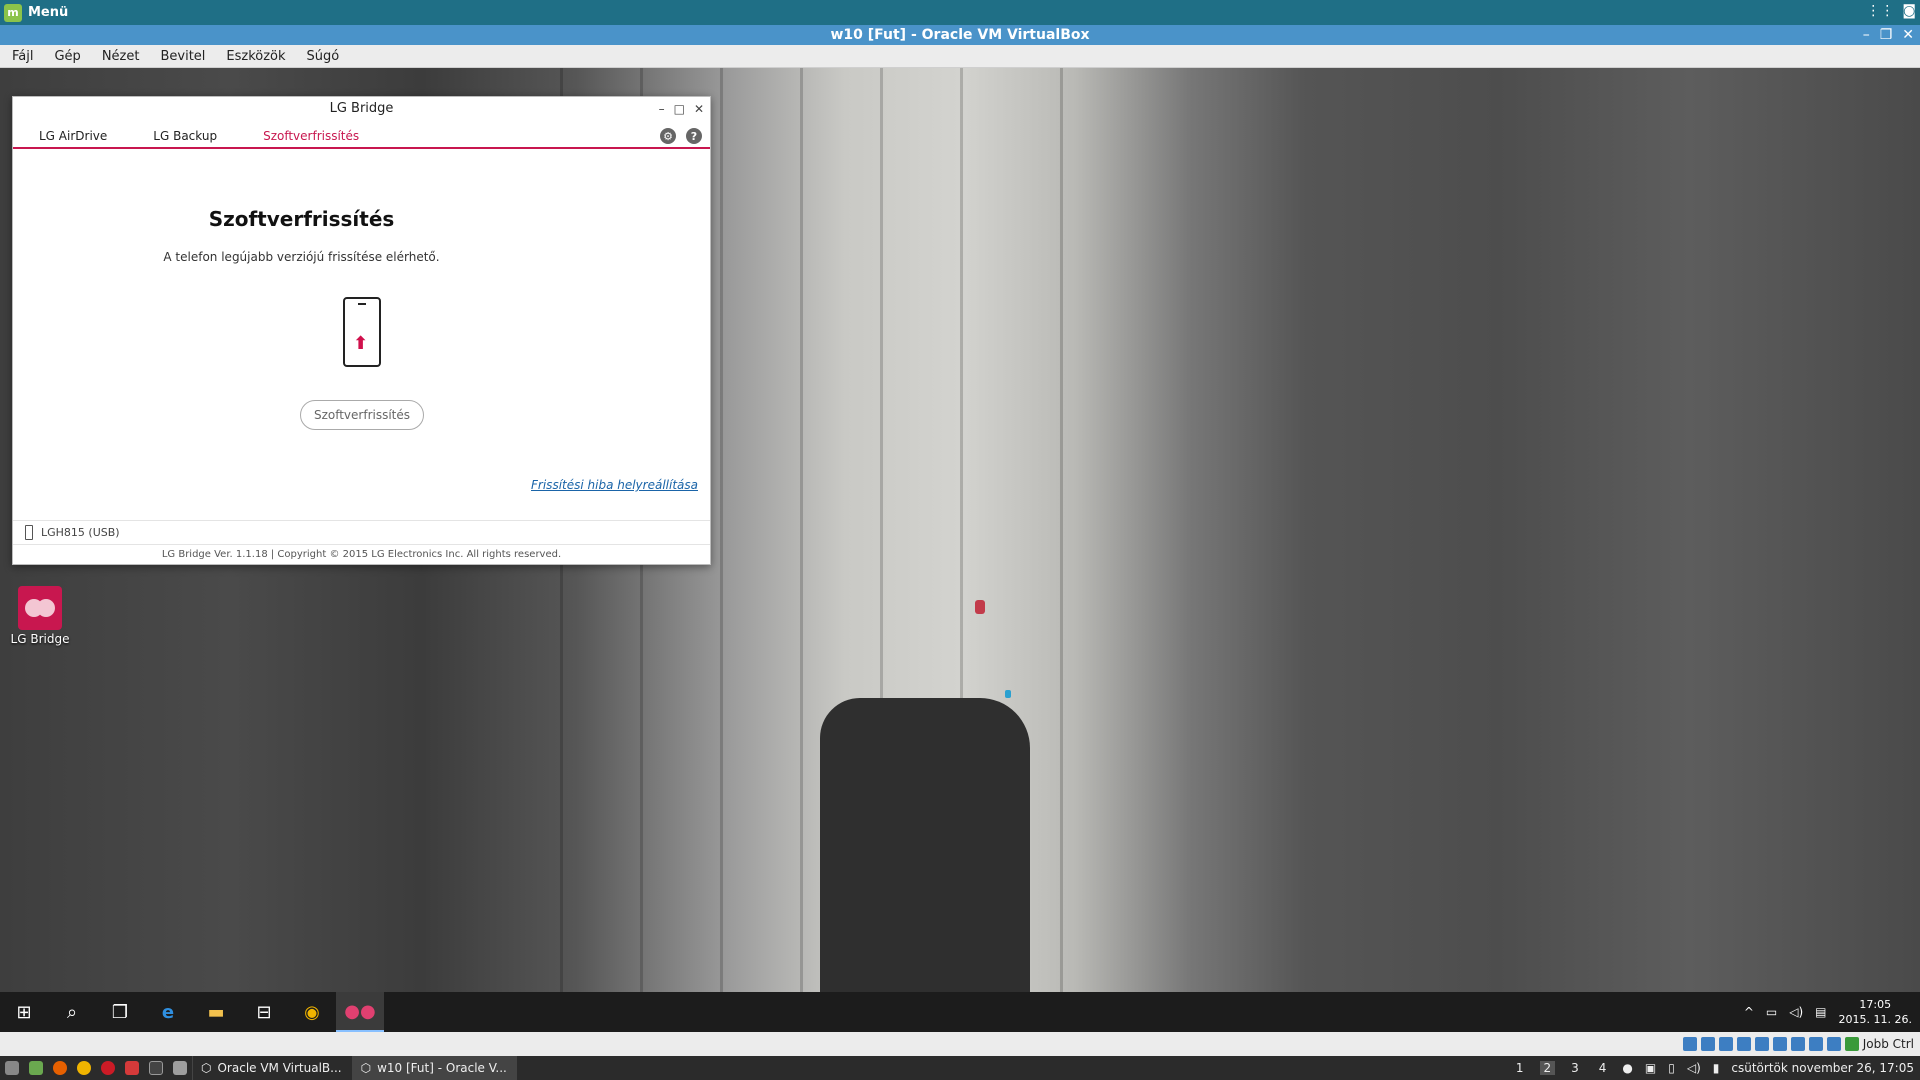 This screenshot has height=1080, width=1920. Describe the element at coordinates (361, 343) in the screenshot. I see `up-arrow-icon: ⬆` at that location.